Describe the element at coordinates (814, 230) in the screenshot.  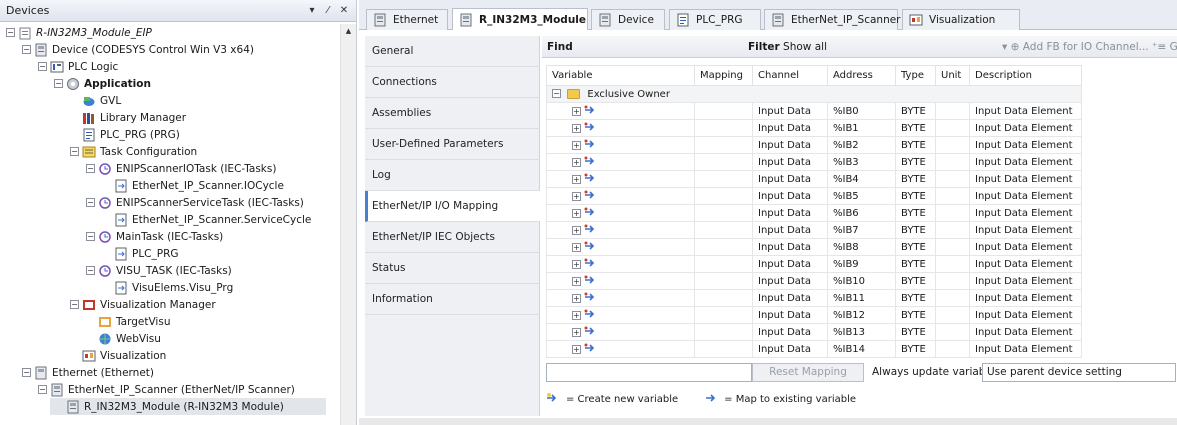
I see `table-row: + Input Data %IB7 BYTE Input Data Element` at that location.